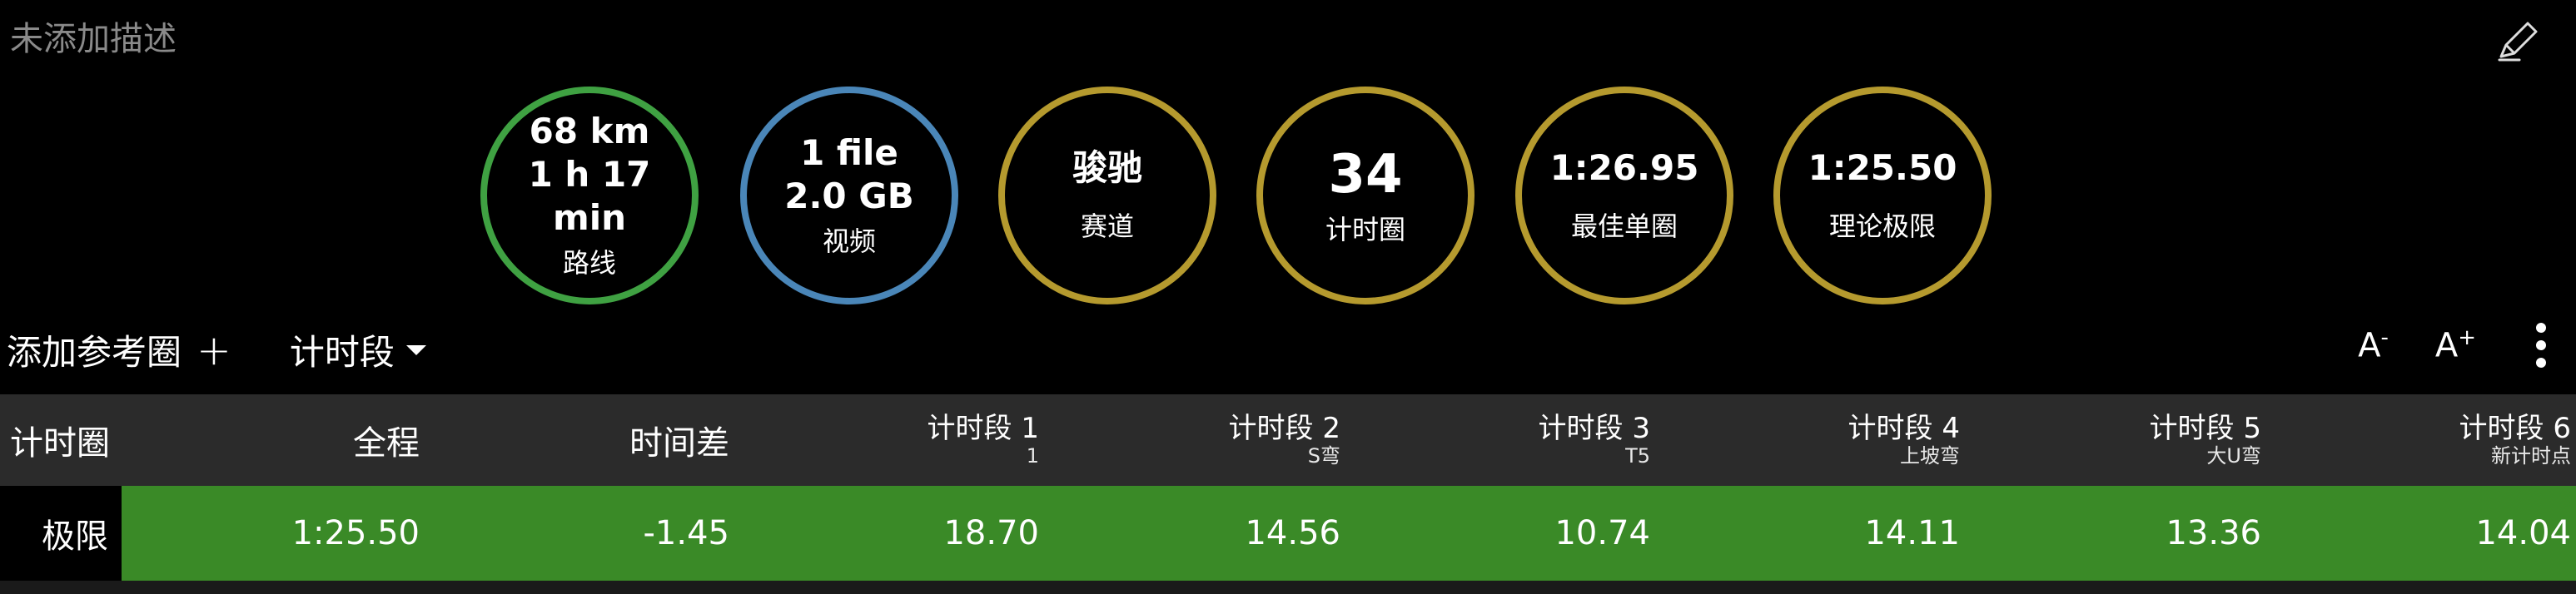 This screenshot has width=2576, height=594. I want to click on stat-route-duration: 1 h 17 min, so click(589, 196).